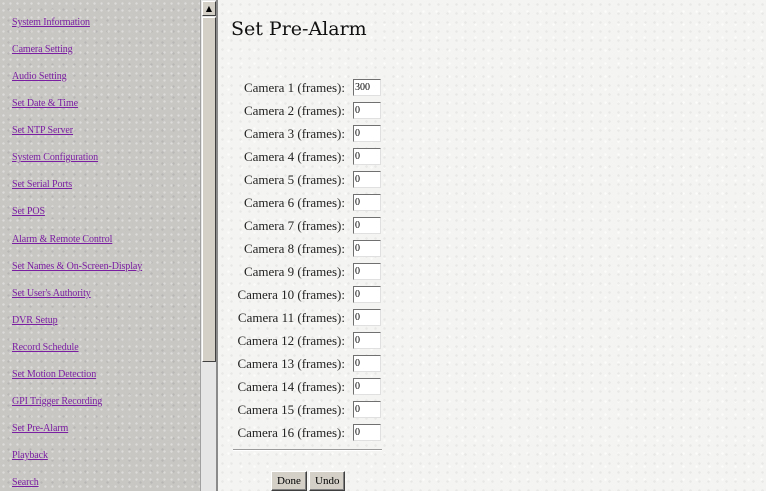 This screenshot has height=491, width=766. Describe the element at coordinates (307, 450) in the screenshot. I see `form-divider` at that location.